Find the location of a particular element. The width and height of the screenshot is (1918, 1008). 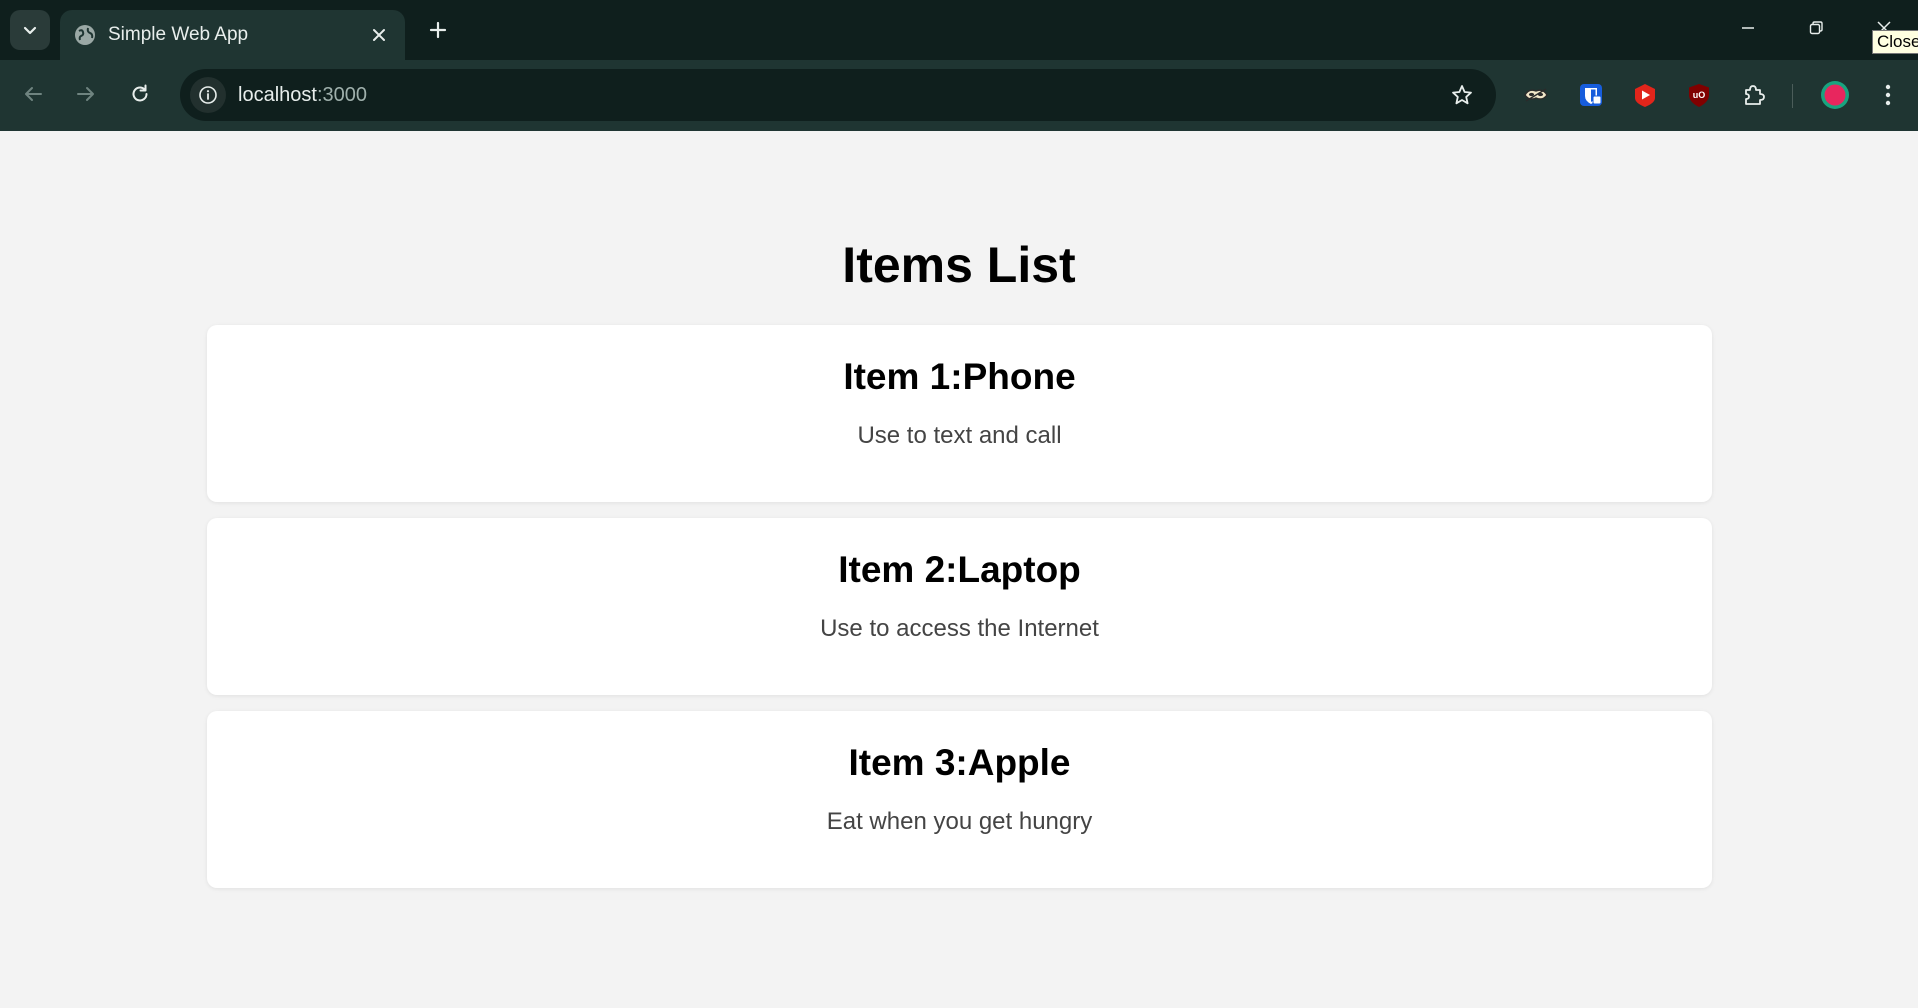

close-tooltip: Close is located at coordinates (1895, 42).